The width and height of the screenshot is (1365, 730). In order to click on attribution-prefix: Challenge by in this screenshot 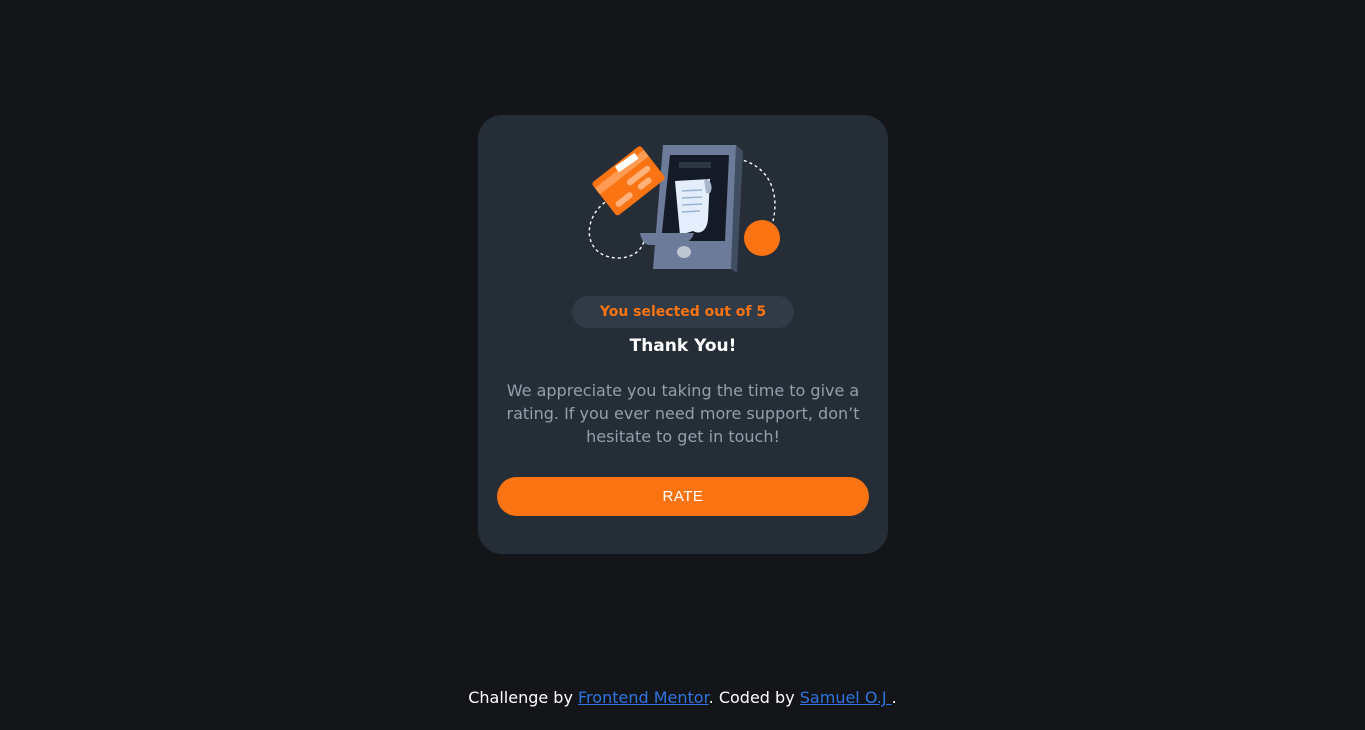, I will do `click(523, 697)`.